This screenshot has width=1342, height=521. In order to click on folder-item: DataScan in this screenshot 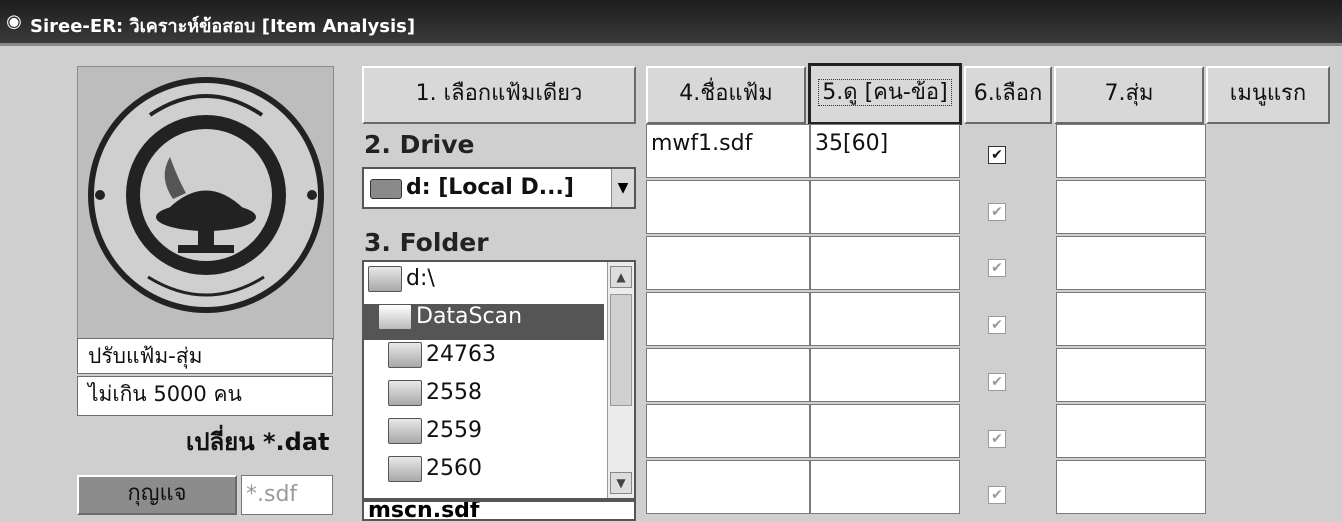, I will do `click(484, 322)`.